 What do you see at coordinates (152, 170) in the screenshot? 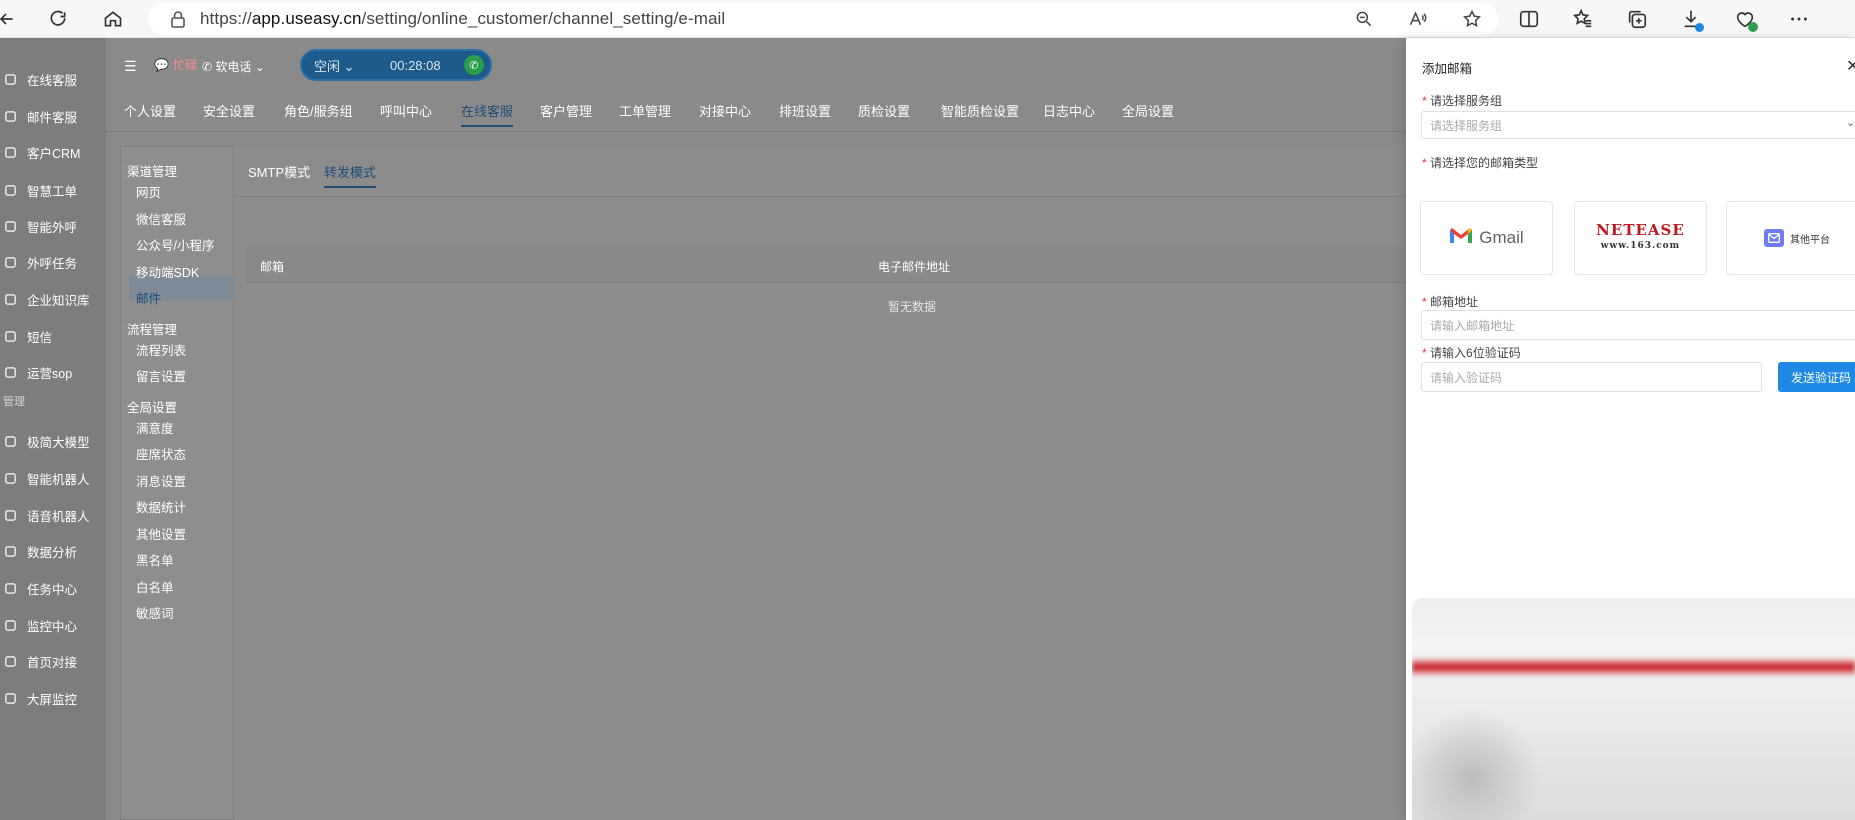
I see `subnav-group-0: 渠道管理` at bounding box center [152, 170].